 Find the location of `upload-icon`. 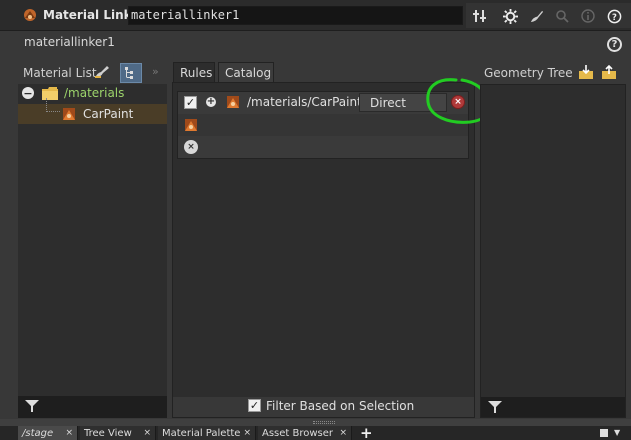

upload-icon is located at coordinates (609, 72).